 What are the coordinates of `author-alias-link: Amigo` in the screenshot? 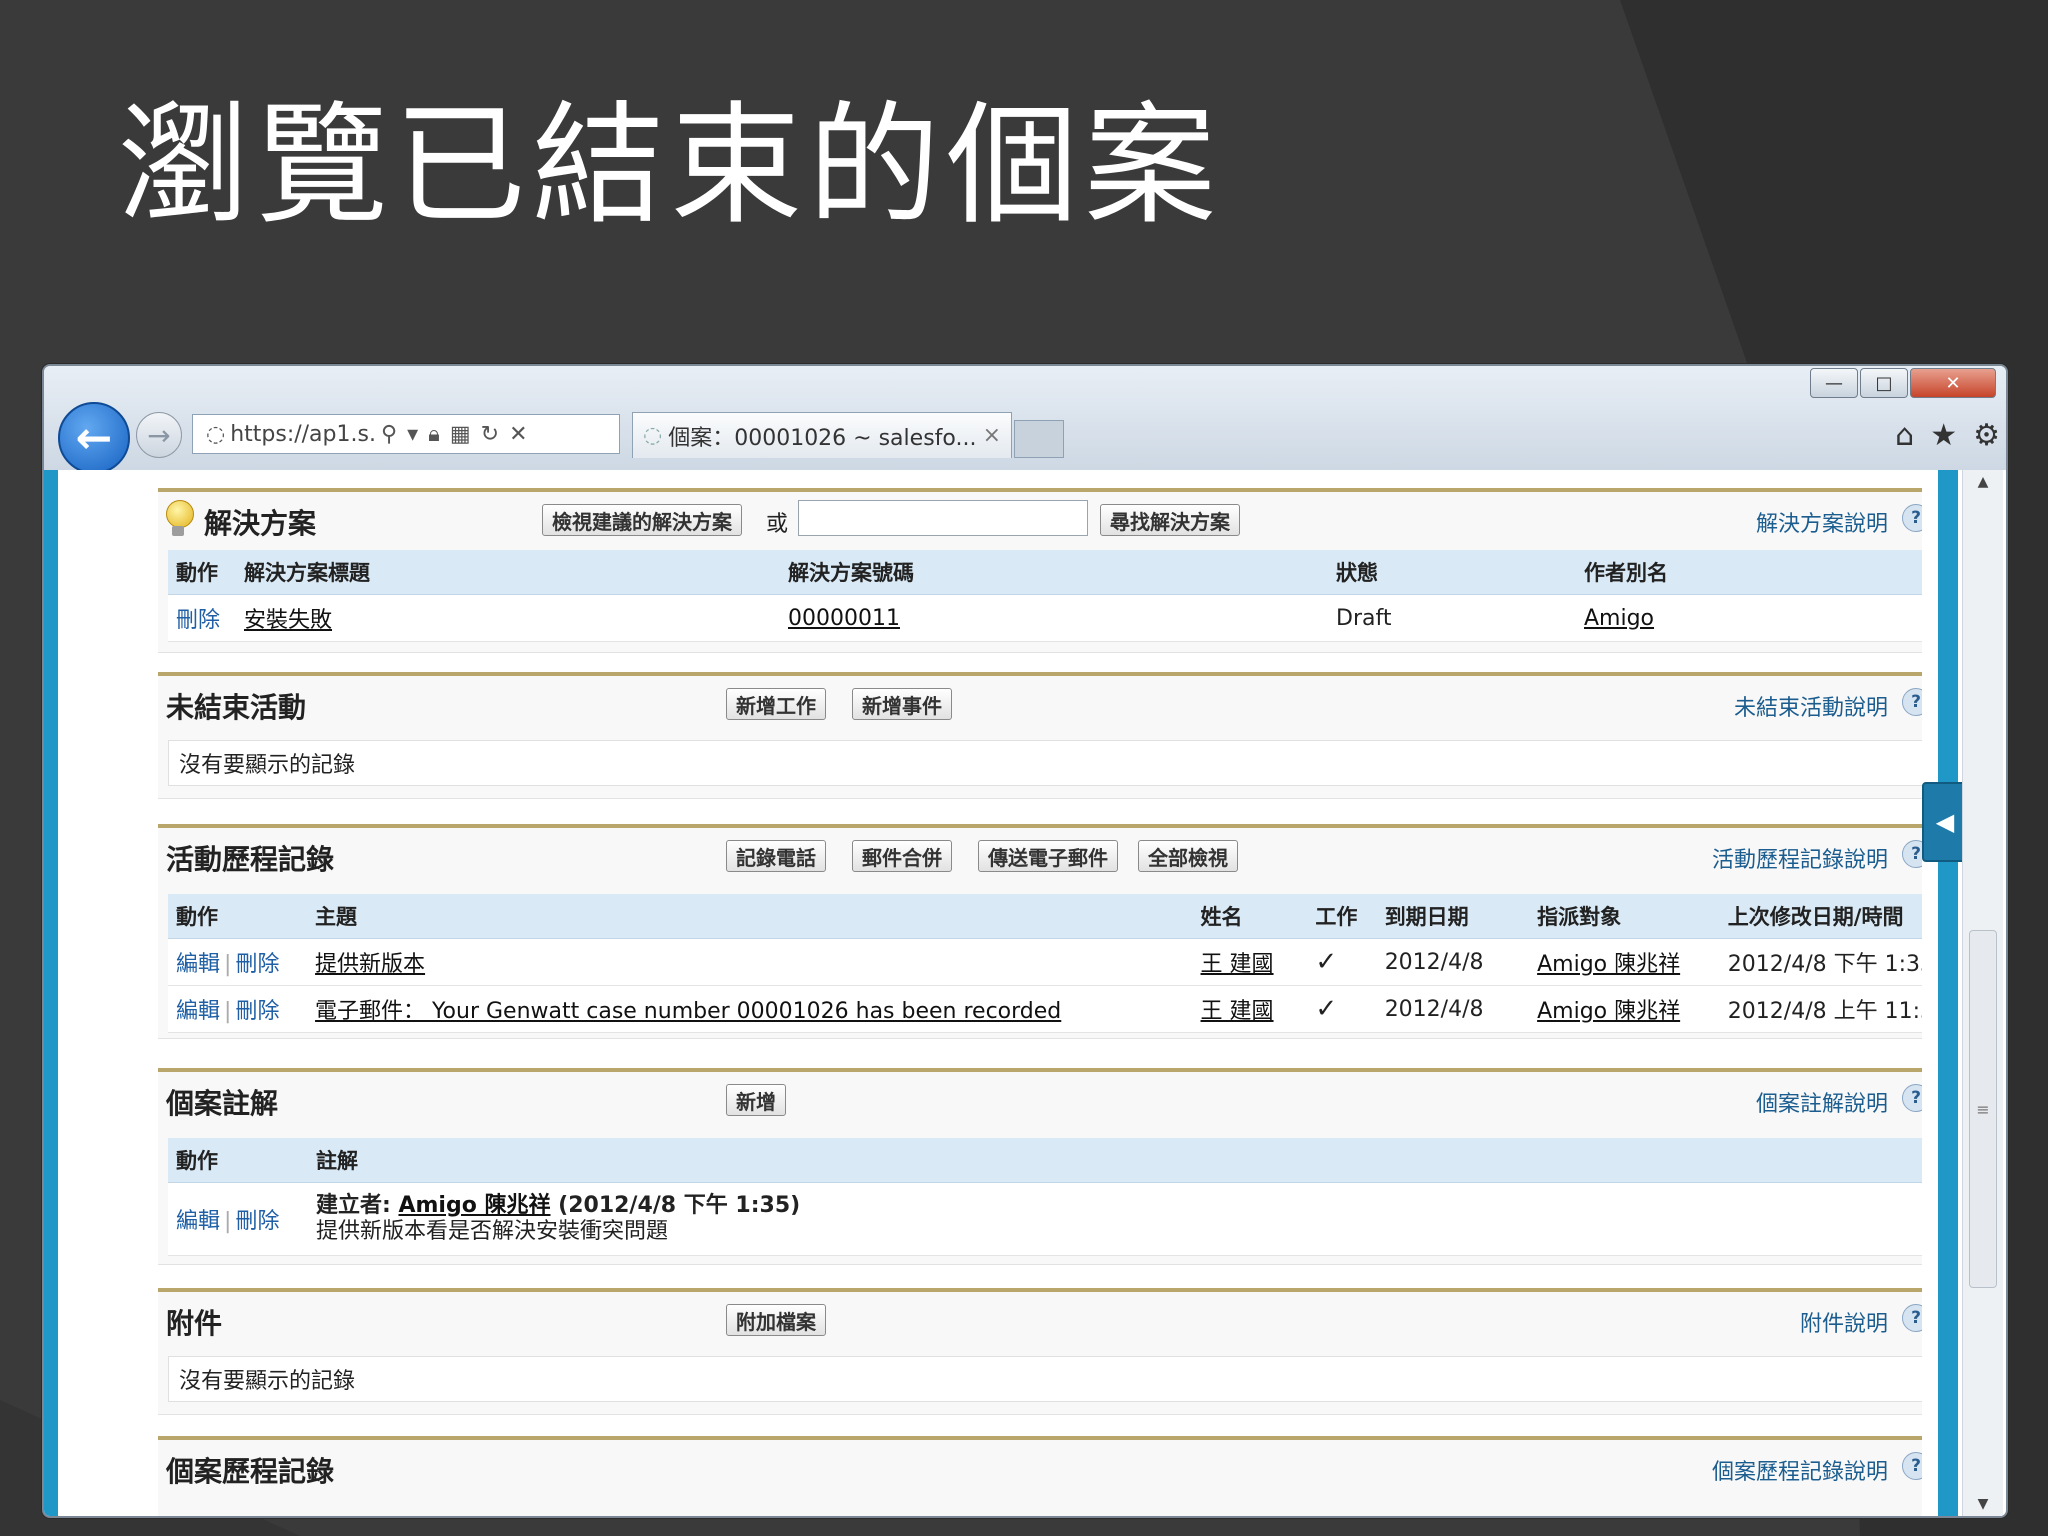 It's located at (1619, 618).